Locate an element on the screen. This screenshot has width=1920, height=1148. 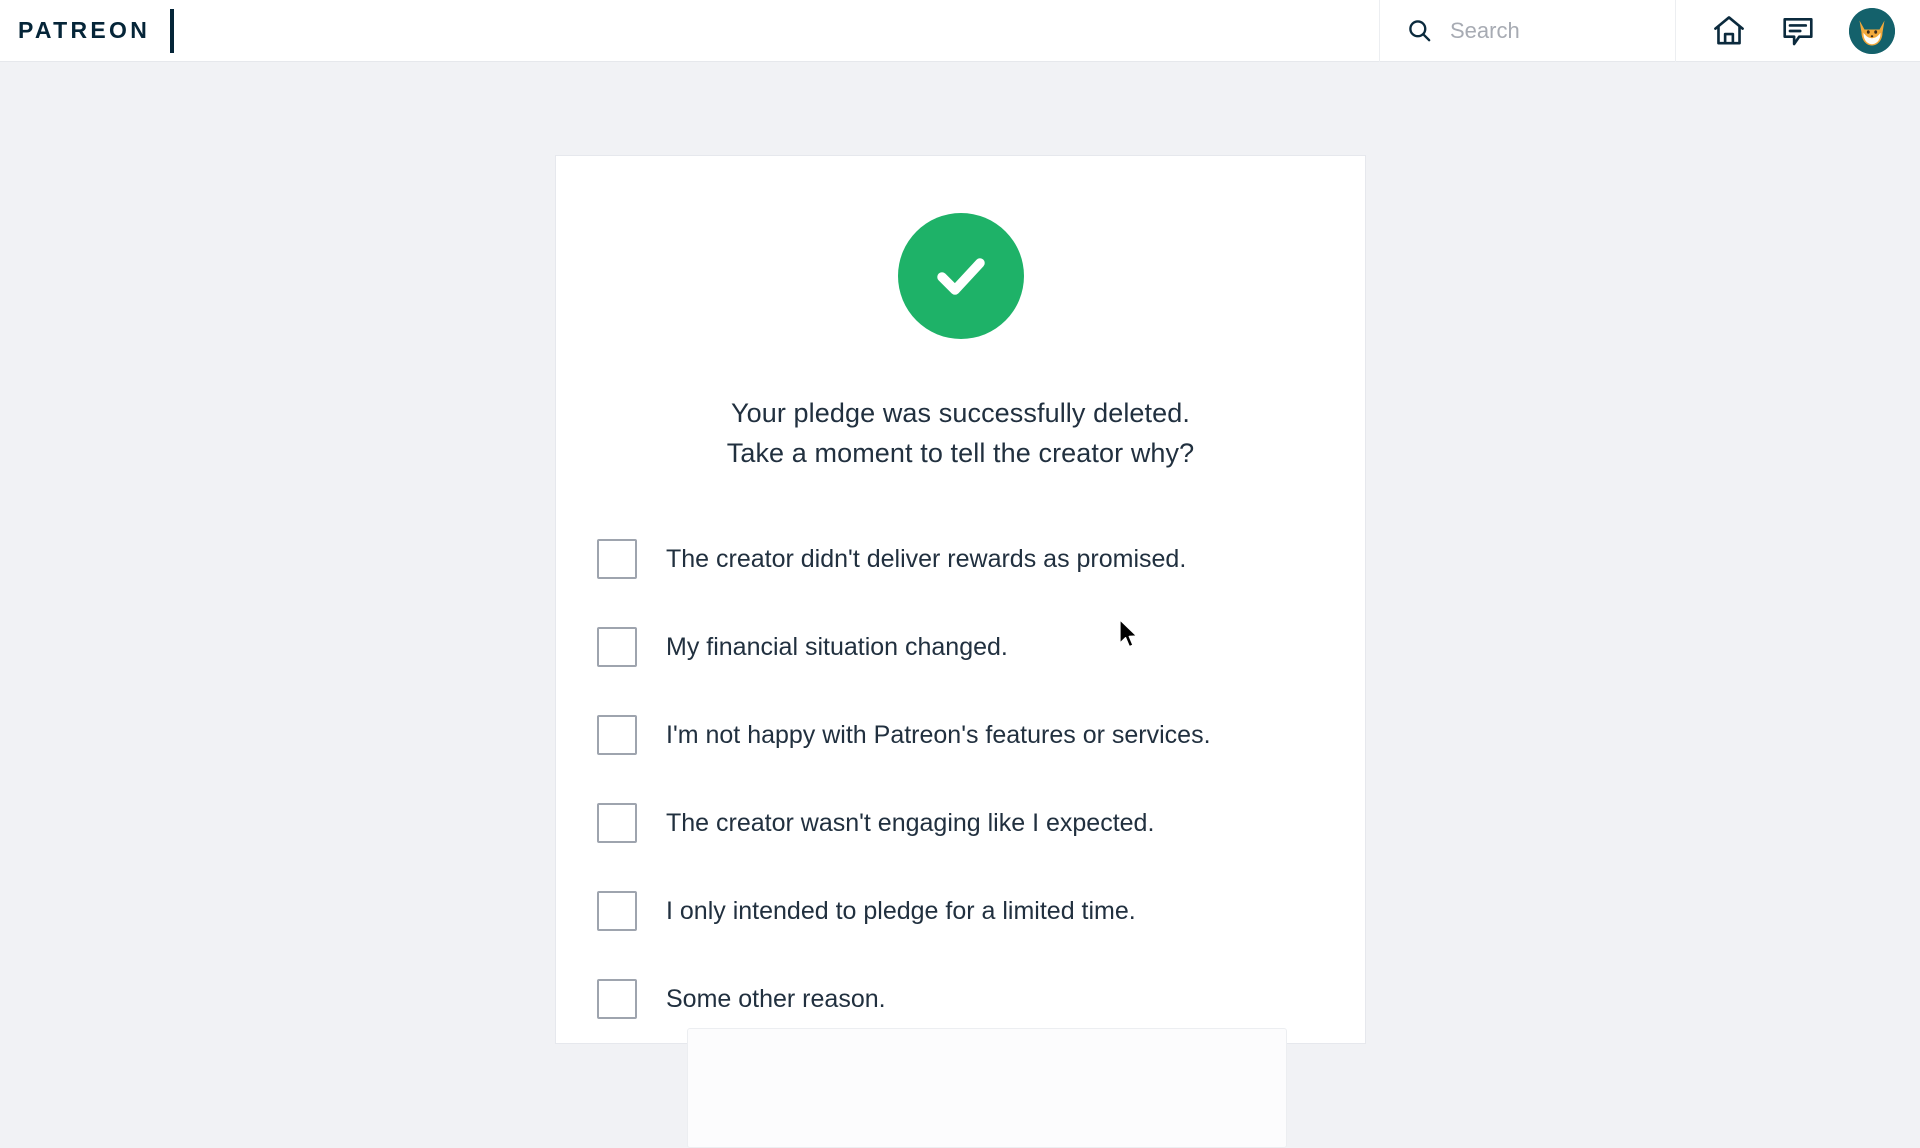
search-container is located at coordinates (1527, 31).